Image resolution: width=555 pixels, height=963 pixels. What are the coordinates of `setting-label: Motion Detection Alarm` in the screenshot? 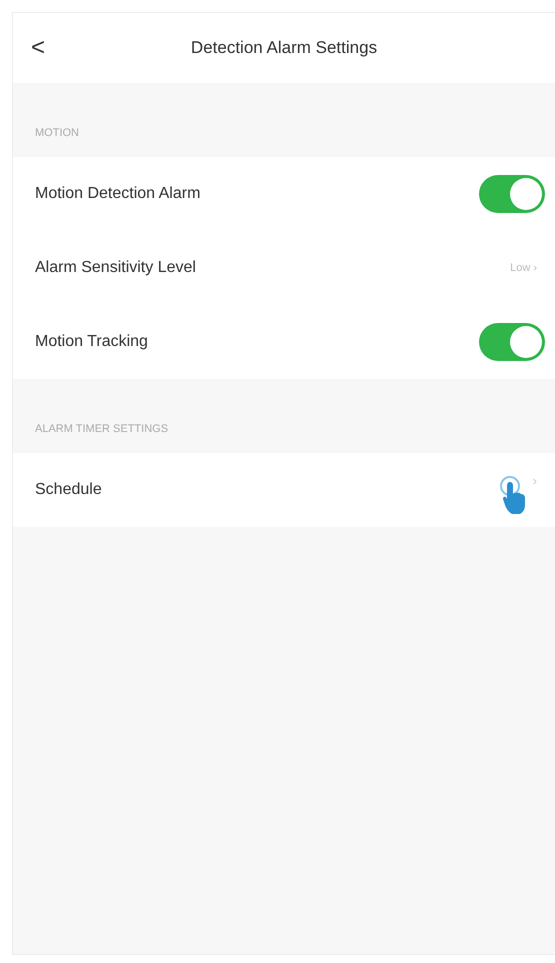 It's located at (117, 194).